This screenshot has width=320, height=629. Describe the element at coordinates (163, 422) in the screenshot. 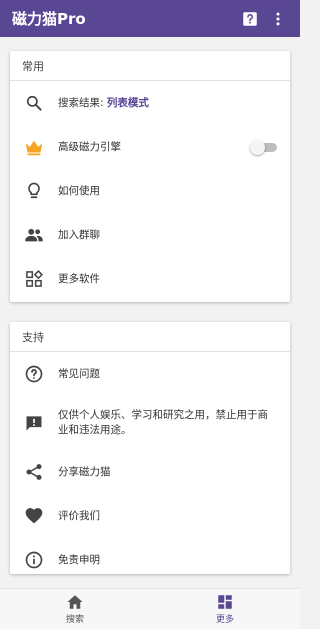

I see `notice-text: 仅供个人娱乐、学习和研究之用，禁止用于商业和违法用途。` at that location.